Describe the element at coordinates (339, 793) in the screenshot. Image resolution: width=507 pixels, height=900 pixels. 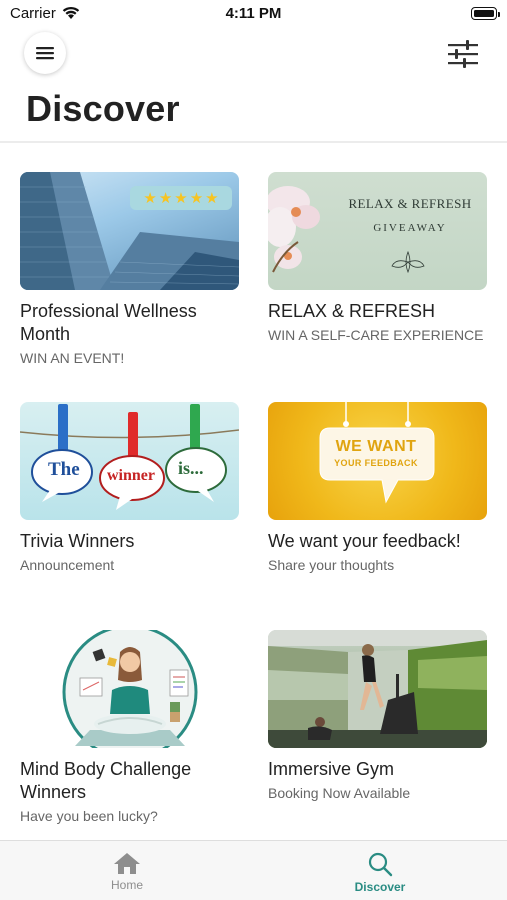
I see `card-subtitle: Booking Now Available` at that location.